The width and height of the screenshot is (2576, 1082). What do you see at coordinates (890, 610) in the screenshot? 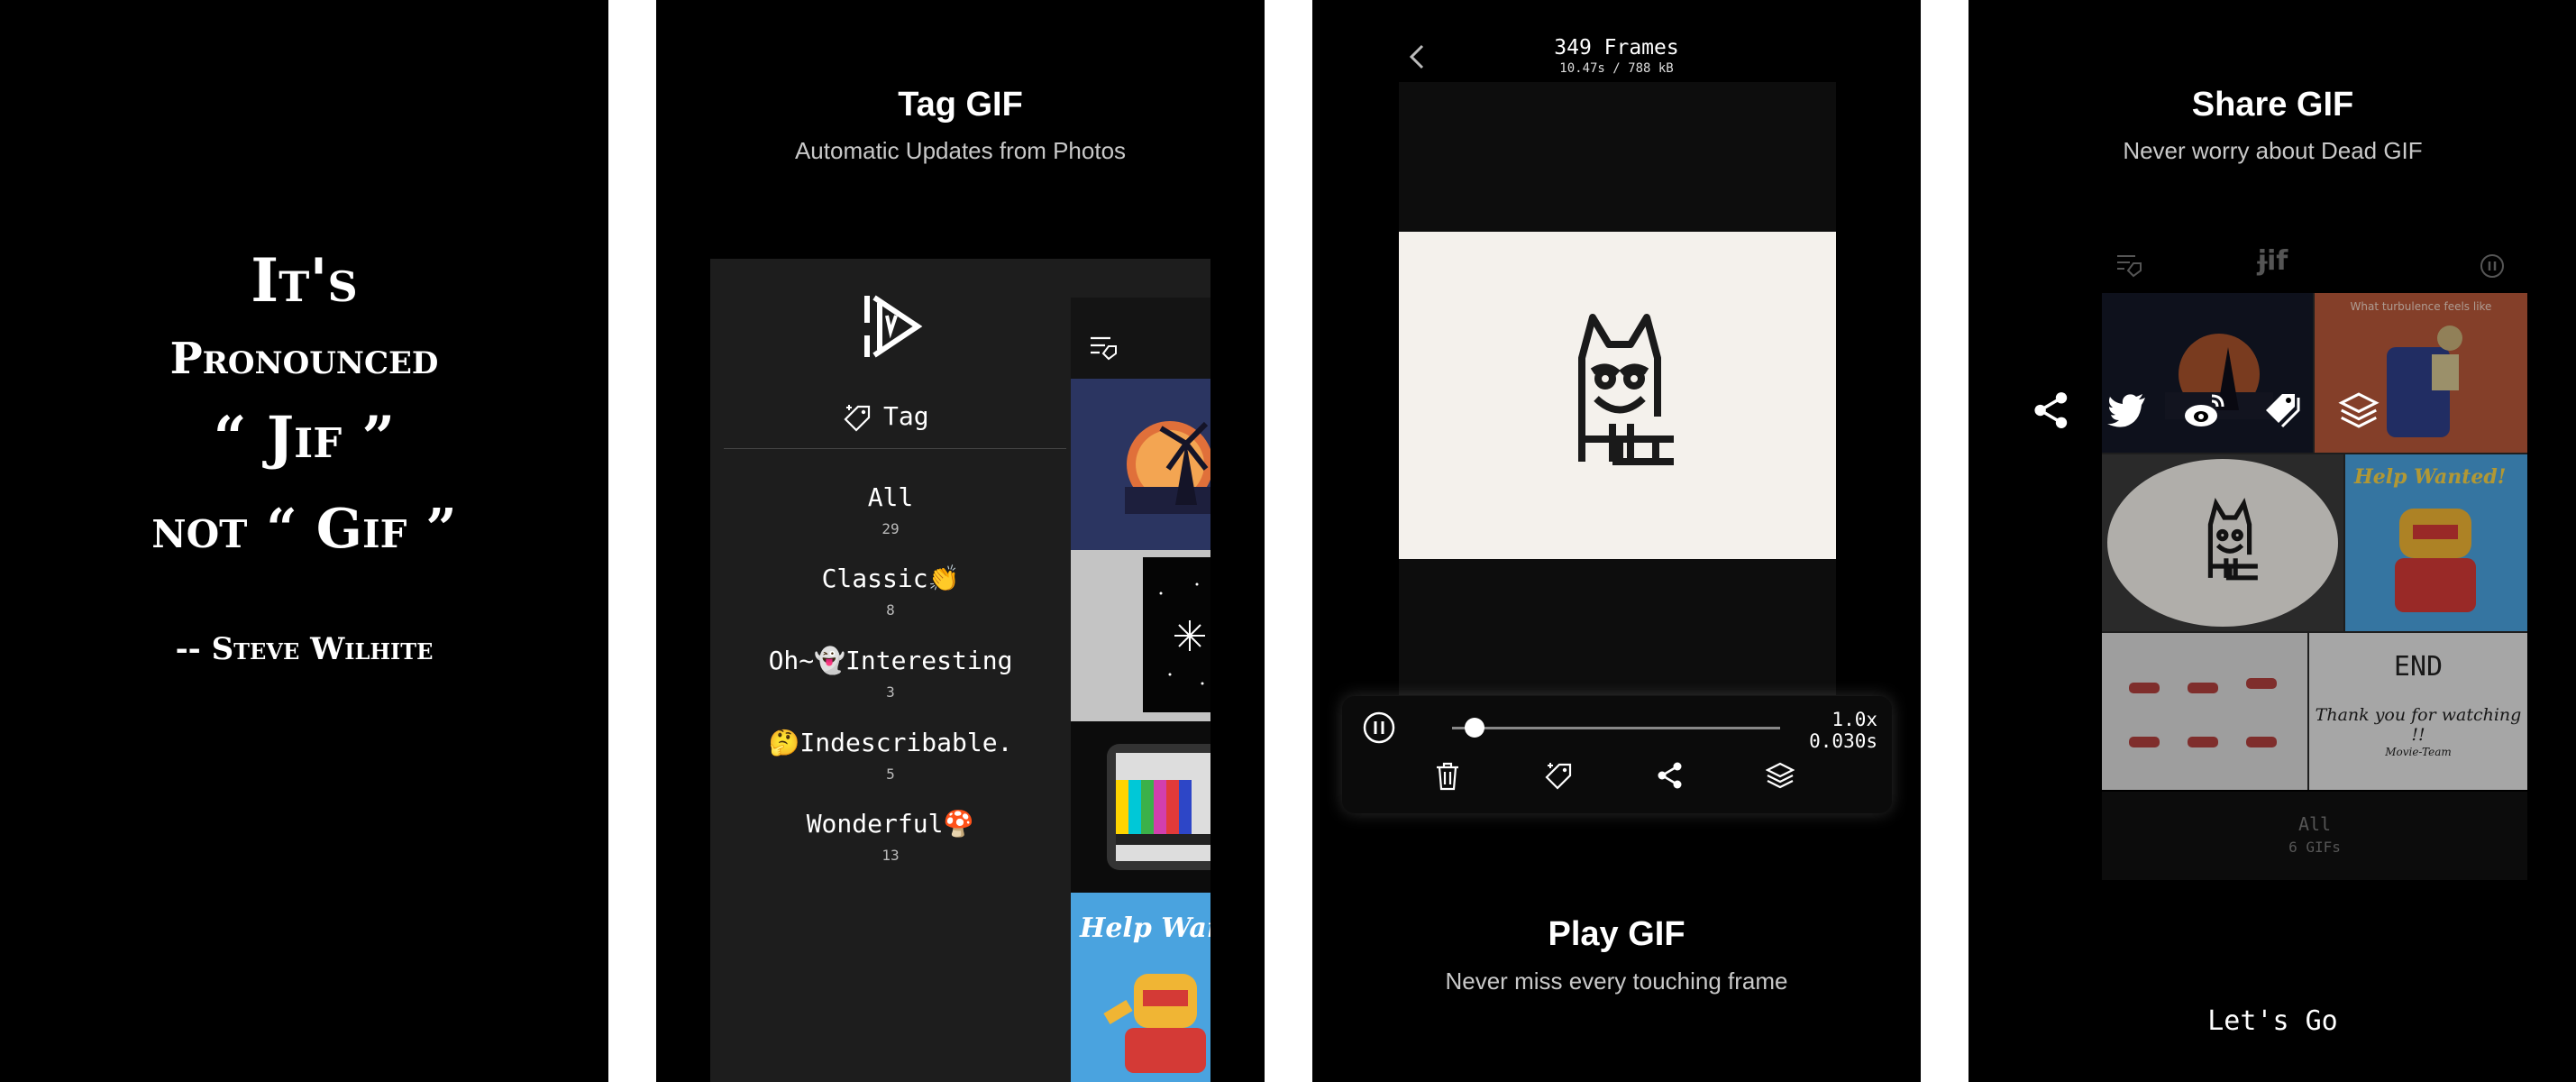
I see `tag-count-classic: 8` at bounding box center [890, 610].